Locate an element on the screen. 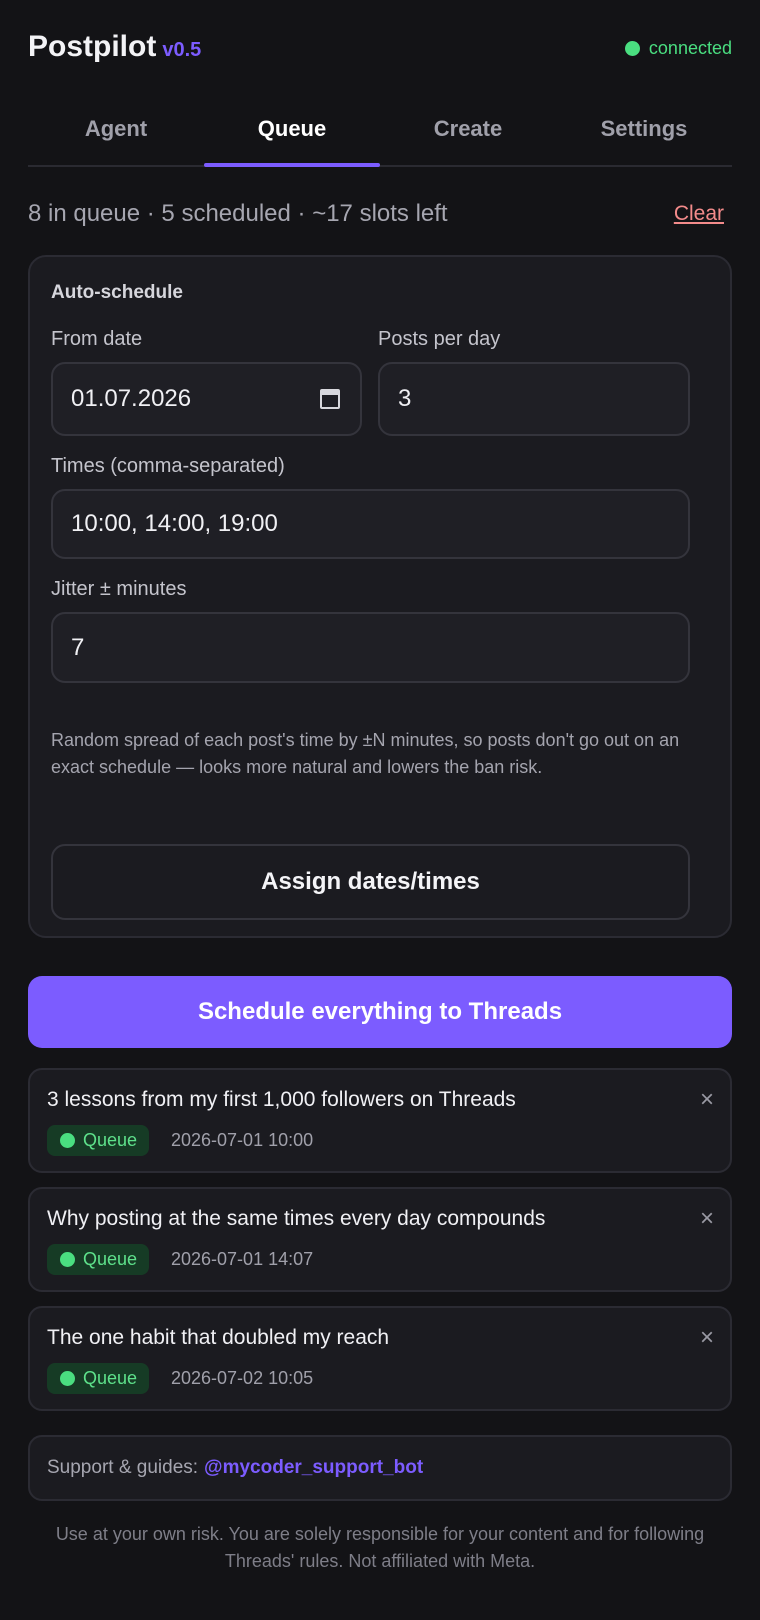  queue-item-time: 2026-07-01 10:00 is located at coordinates (242, 1140).